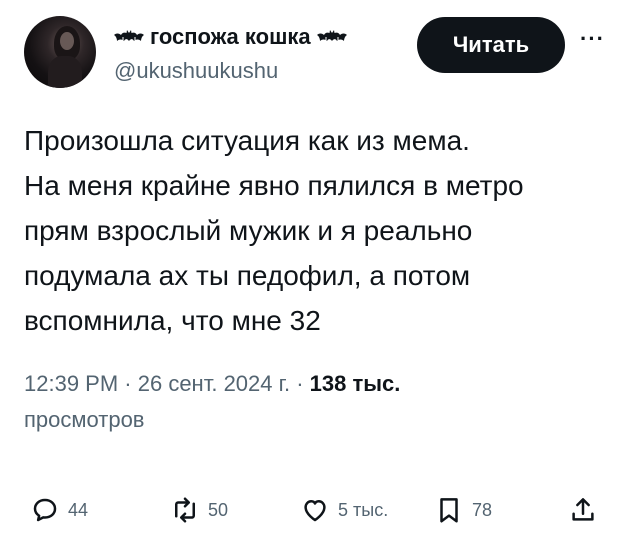  I want to click on like-count: 5 тыс., so click(363, 509).